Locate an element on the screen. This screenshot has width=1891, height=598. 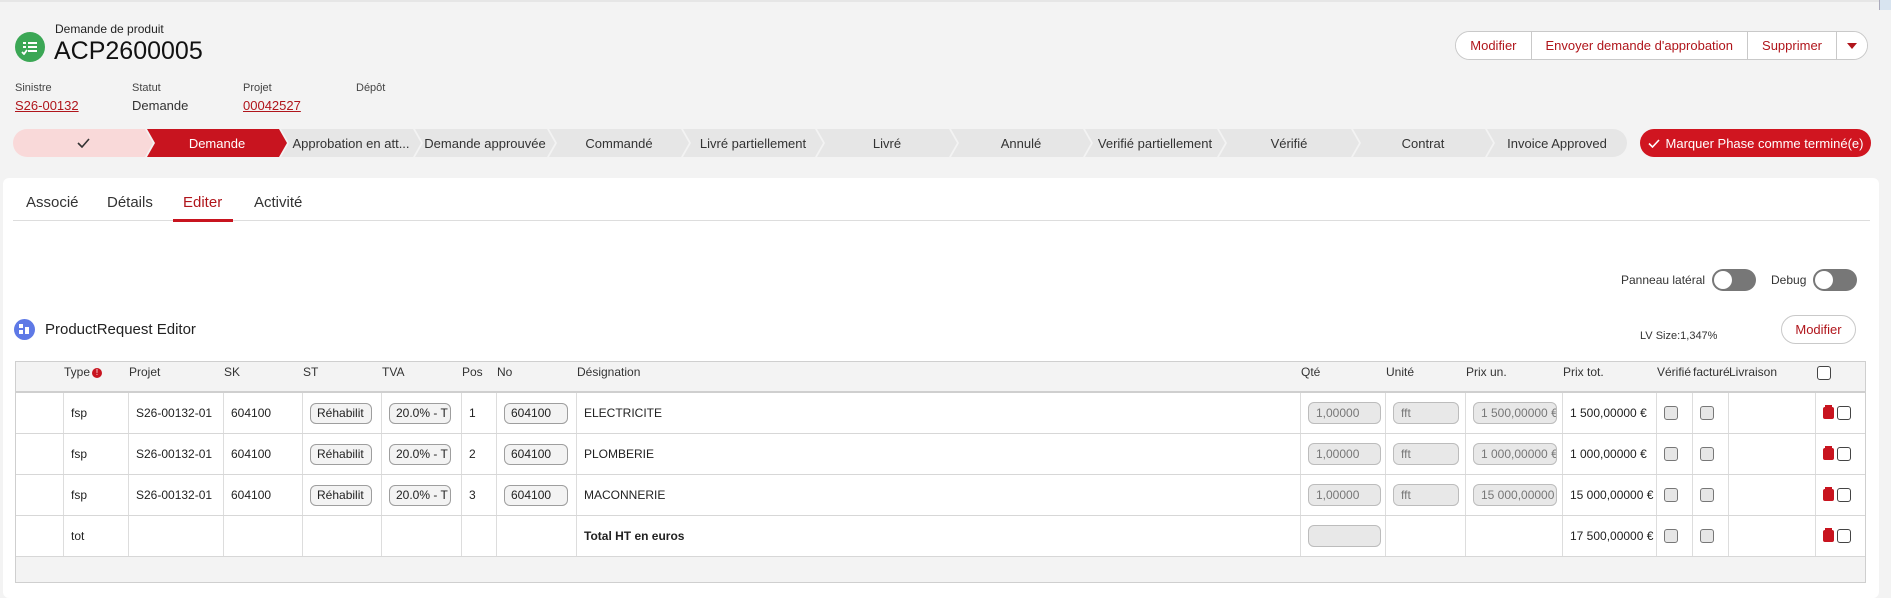
path-stage-livre-partiel: Livré partiellement is located at coordinates (753, 143).